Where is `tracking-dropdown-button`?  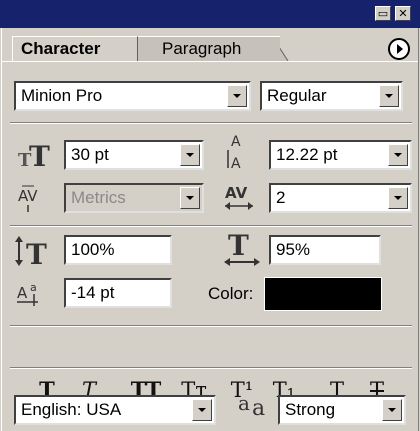
tracking-dropdown-button is located at coordinates (398, 198).